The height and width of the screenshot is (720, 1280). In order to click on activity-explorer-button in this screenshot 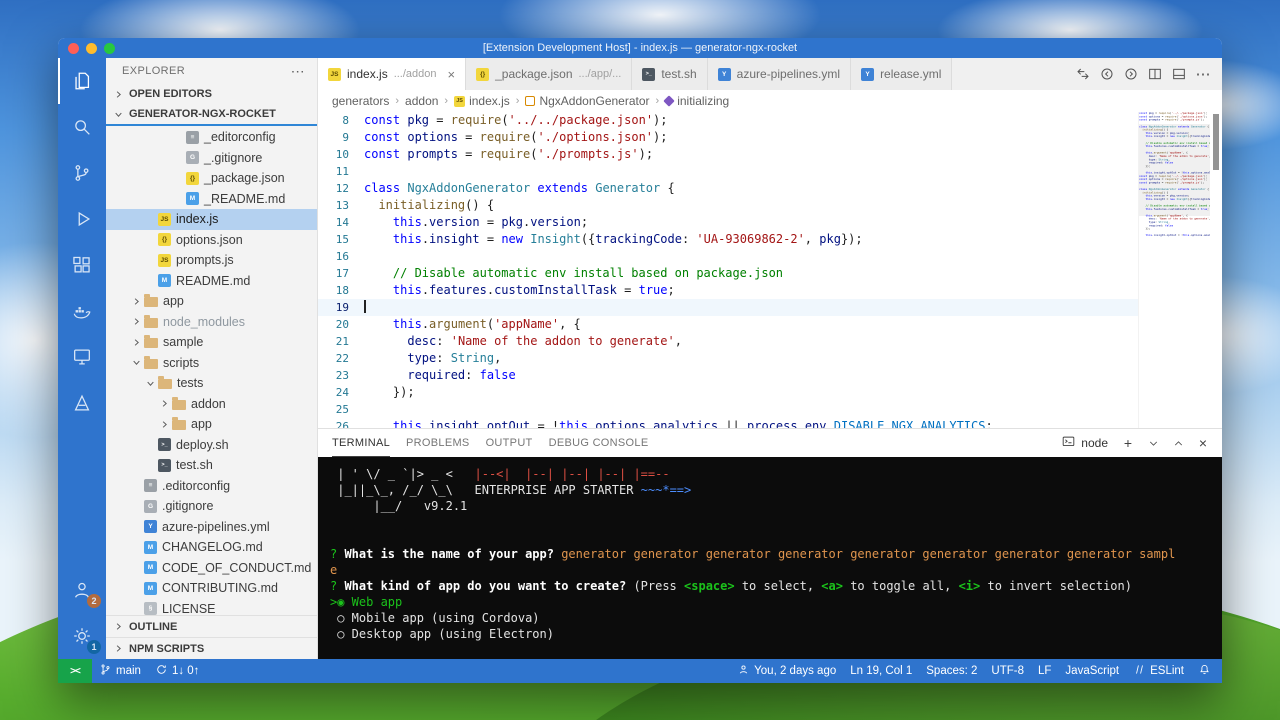, I will do `click(82, 81)`.